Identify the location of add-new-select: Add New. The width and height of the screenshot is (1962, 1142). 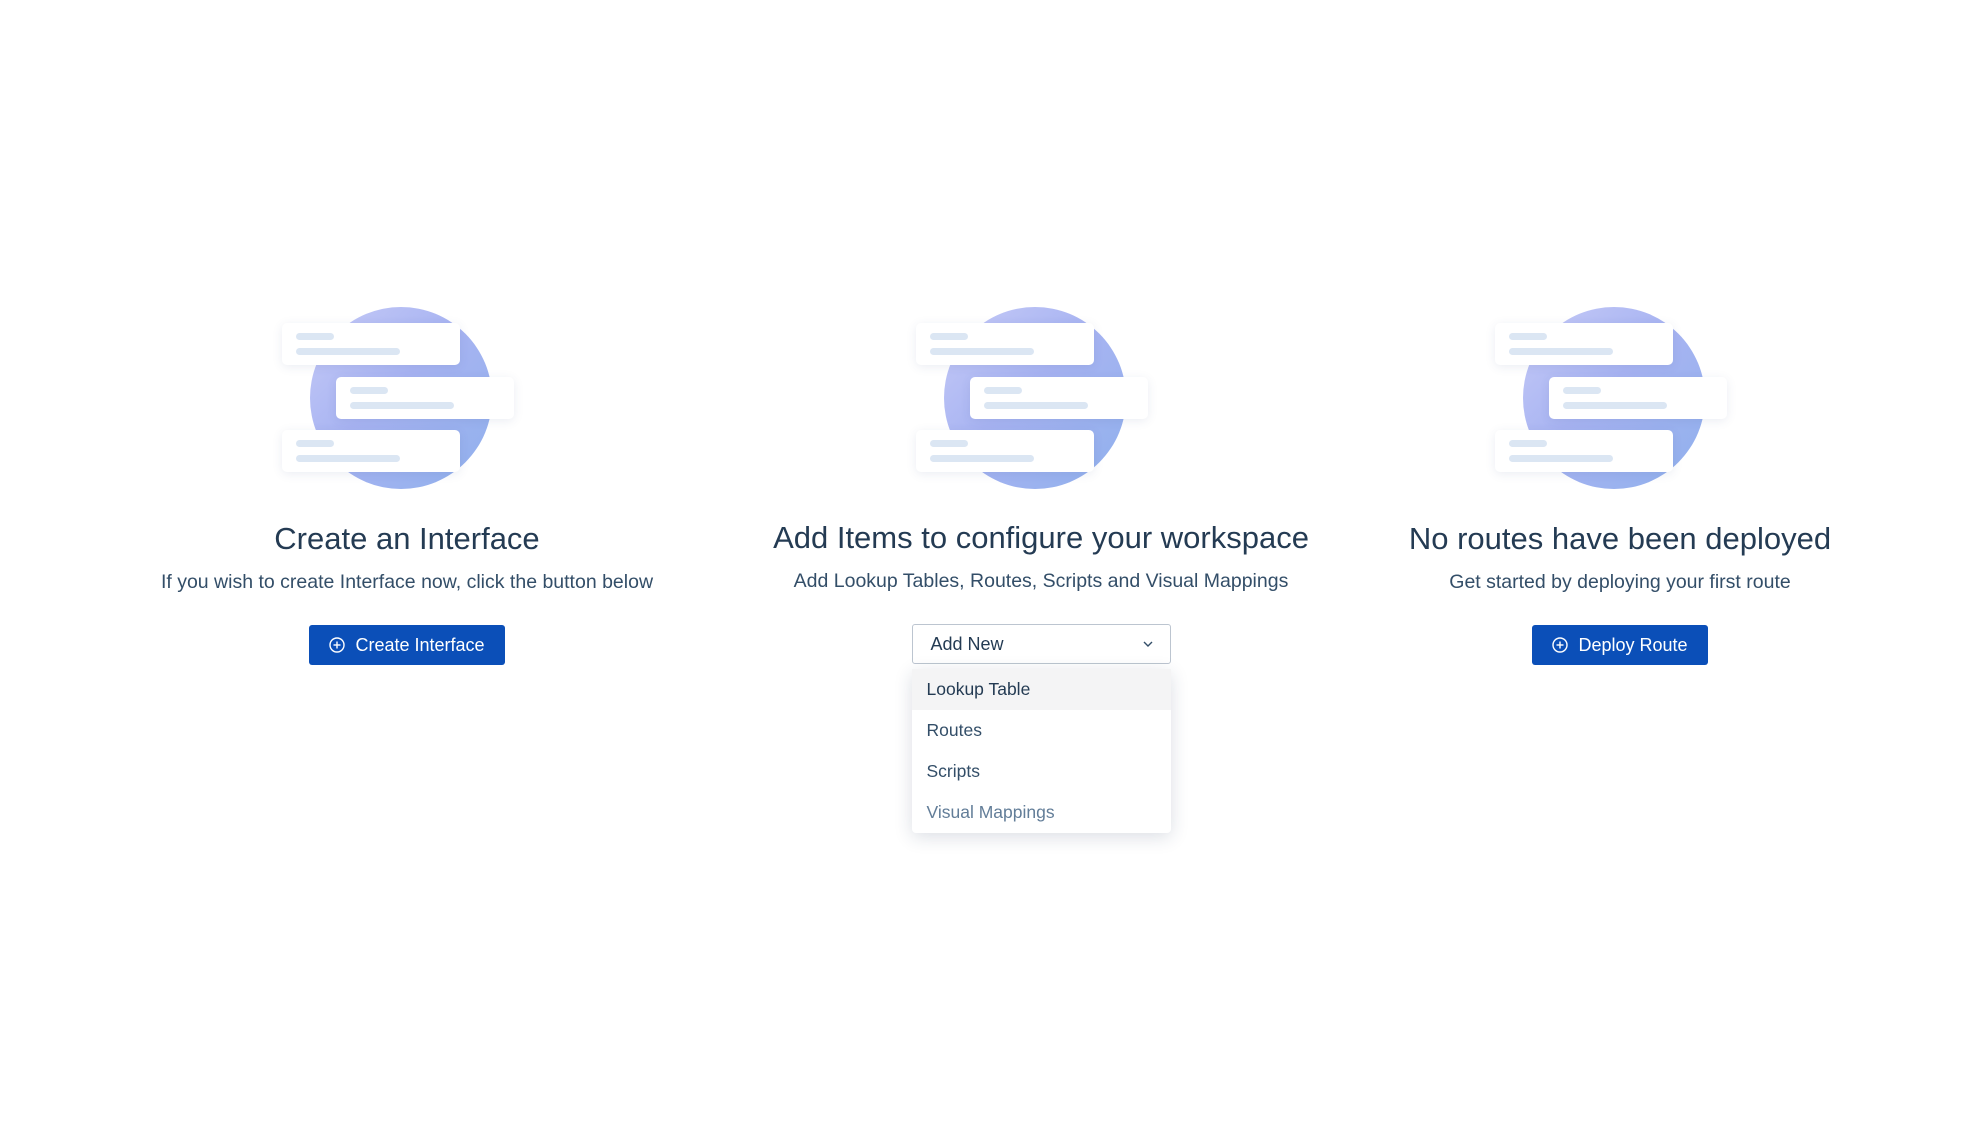
(1041, 644).